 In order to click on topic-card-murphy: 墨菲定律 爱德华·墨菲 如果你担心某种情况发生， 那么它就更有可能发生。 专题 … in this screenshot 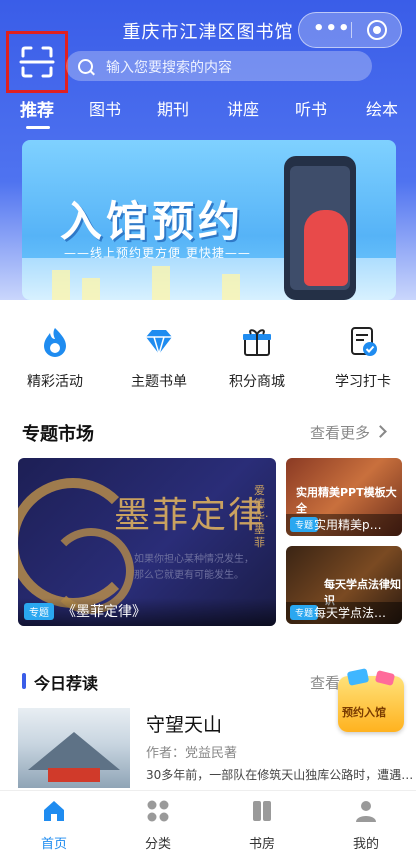, I will do `click(147, 542)`.